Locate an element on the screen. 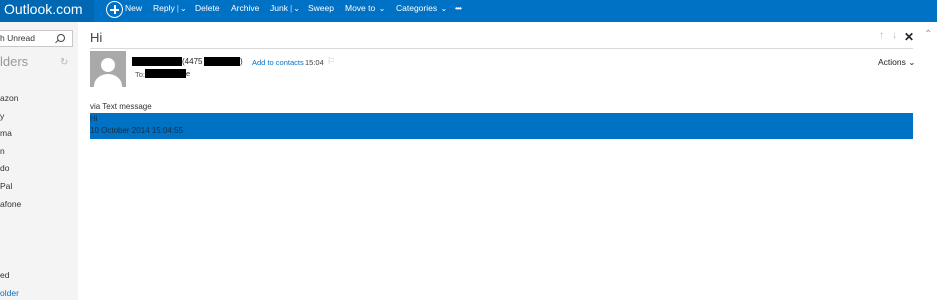  recipient-tail: e is located at coordinates (188, 73).